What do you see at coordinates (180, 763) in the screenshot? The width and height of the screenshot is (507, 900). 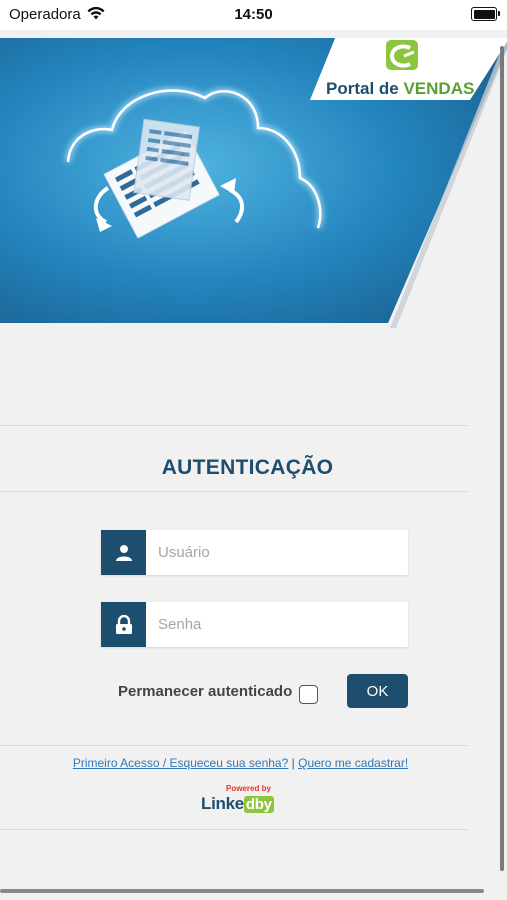 I see `forgot-password-link: Primeiro Acesso / Esqueceu sua senha?` at bounding box center [180, 763].